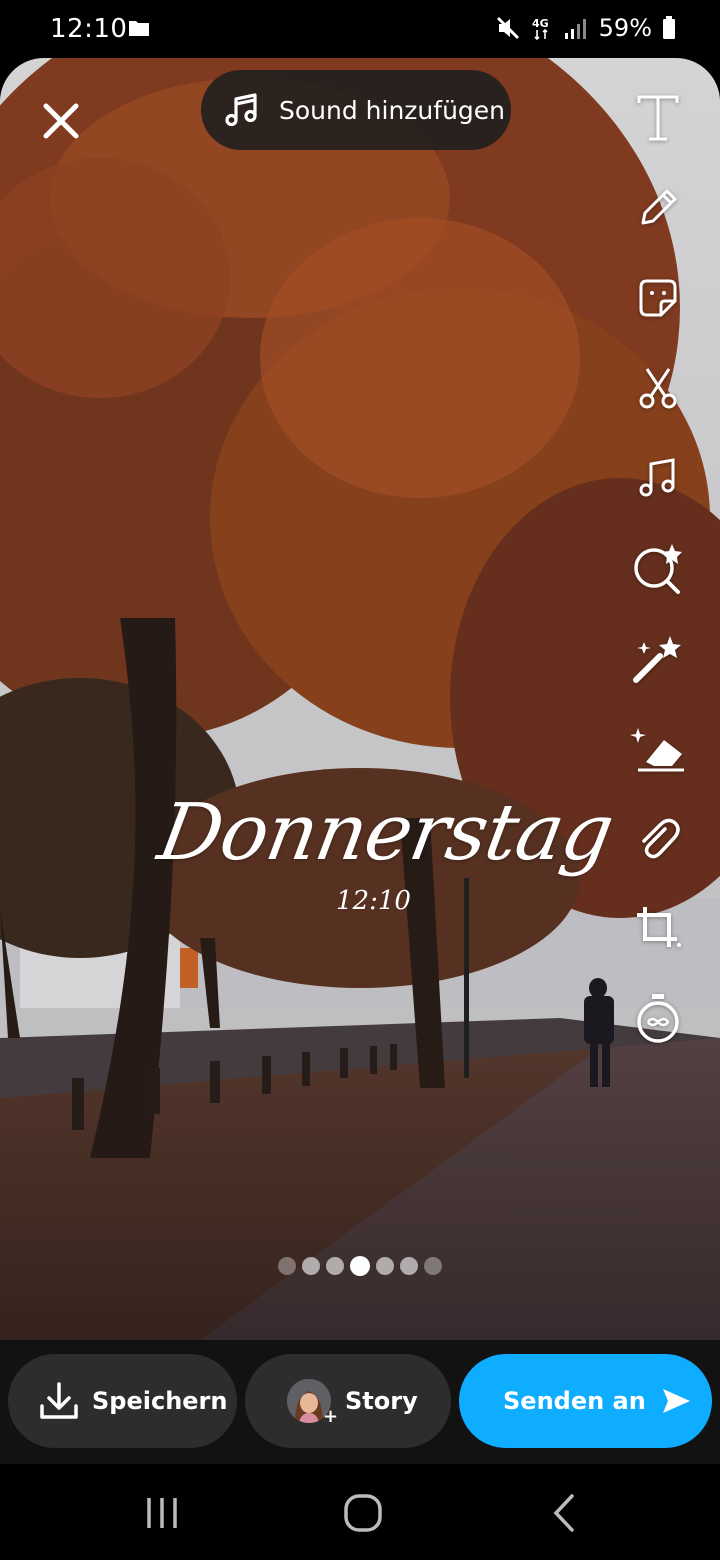  What do you see at coordinates (661, 838) in the screenshot?
I see `paperclip-icon` at bounding box center [661, 838].